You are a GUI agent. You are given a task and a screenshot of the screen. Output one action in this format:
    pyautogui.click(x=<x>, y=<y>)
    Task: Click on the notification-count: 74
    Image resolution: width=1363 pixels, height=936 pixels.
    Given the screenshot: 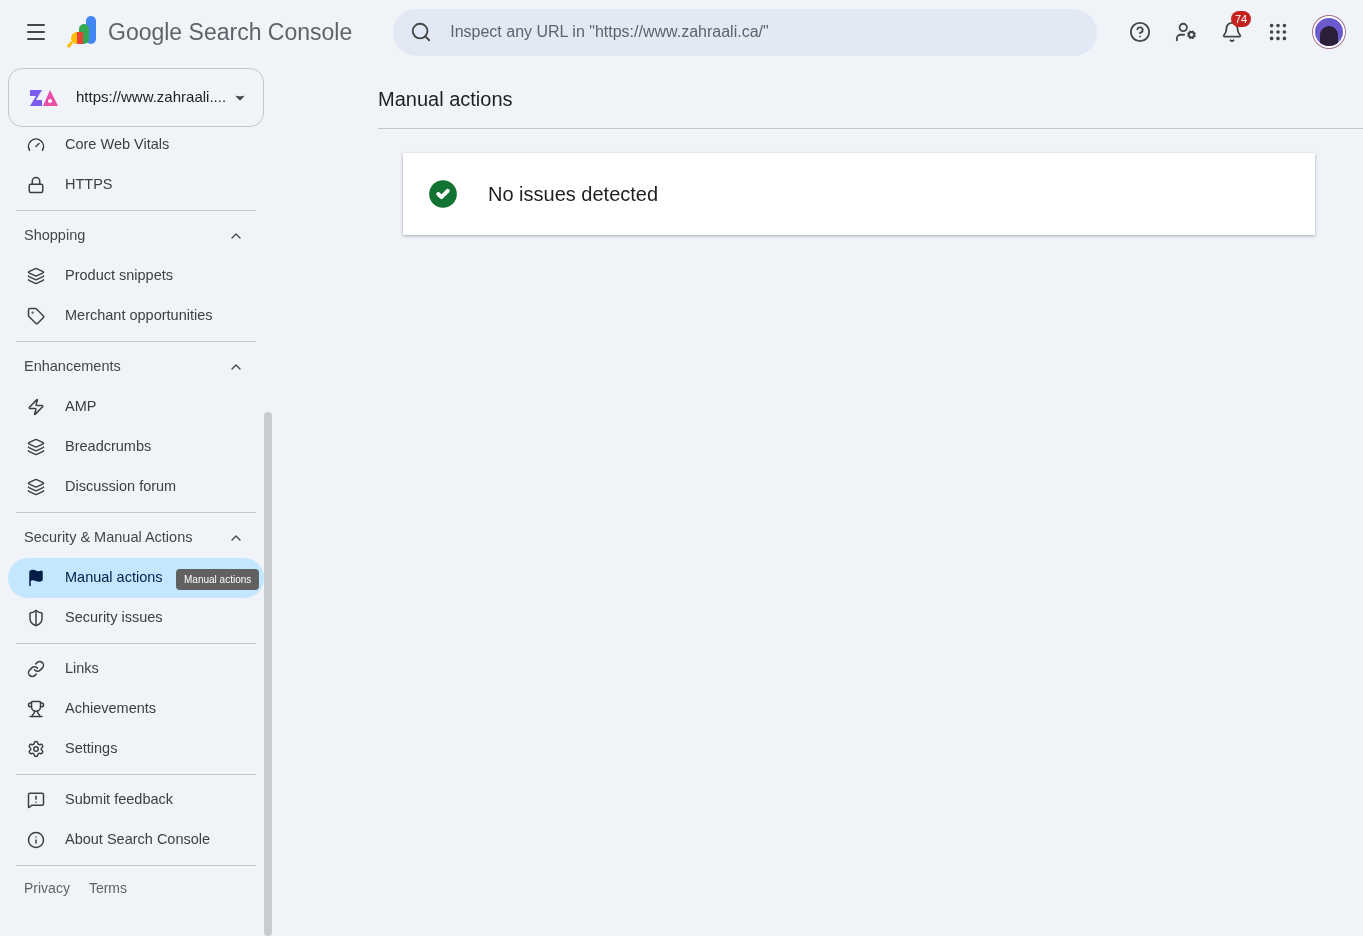 What is the action you would take?
    pyautogui.click(x=1241, y=19)
    